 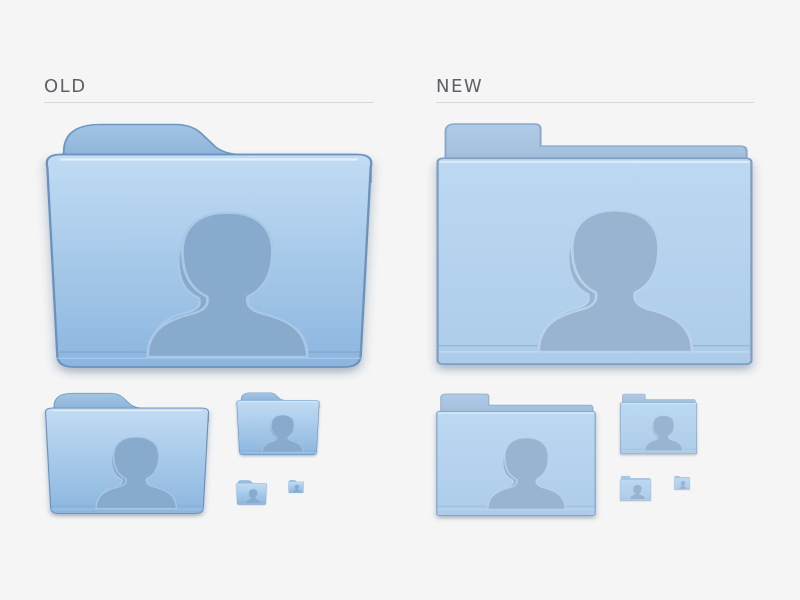 I want to click on new-folder-small-icon, so click(x=658, y=424).